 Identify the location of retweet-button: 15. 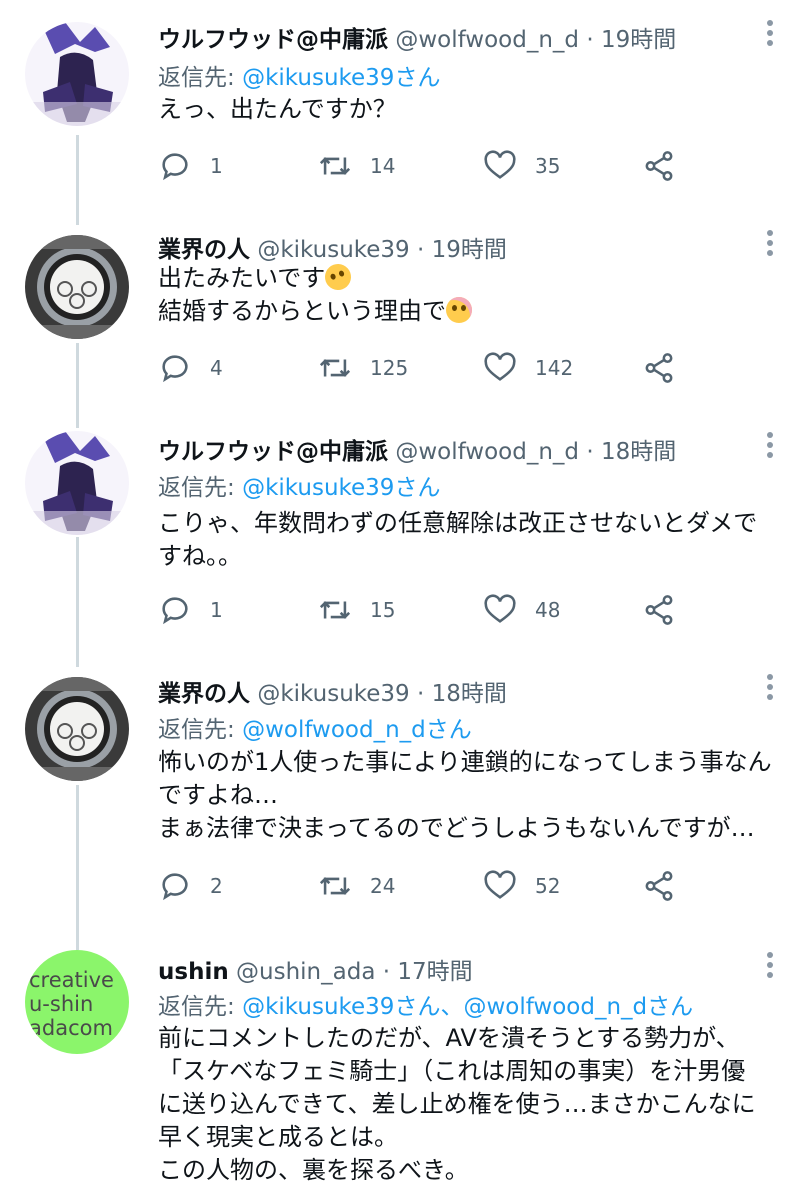
(356, 610).